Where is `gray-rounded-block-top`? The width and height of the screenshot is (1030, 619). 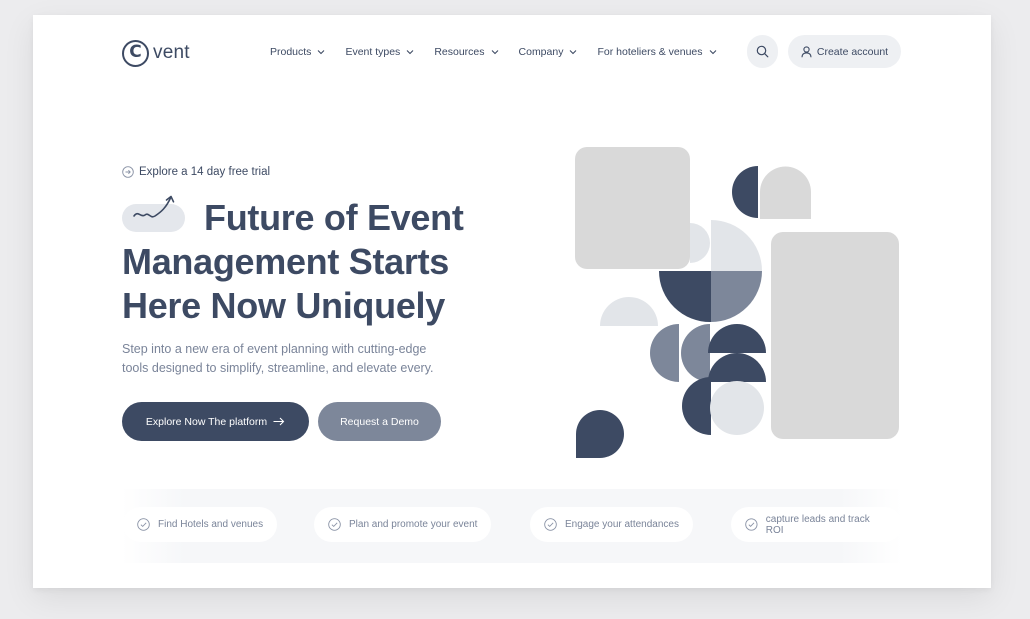 gray-rounded-block-top is located at coordinates (632, 208).